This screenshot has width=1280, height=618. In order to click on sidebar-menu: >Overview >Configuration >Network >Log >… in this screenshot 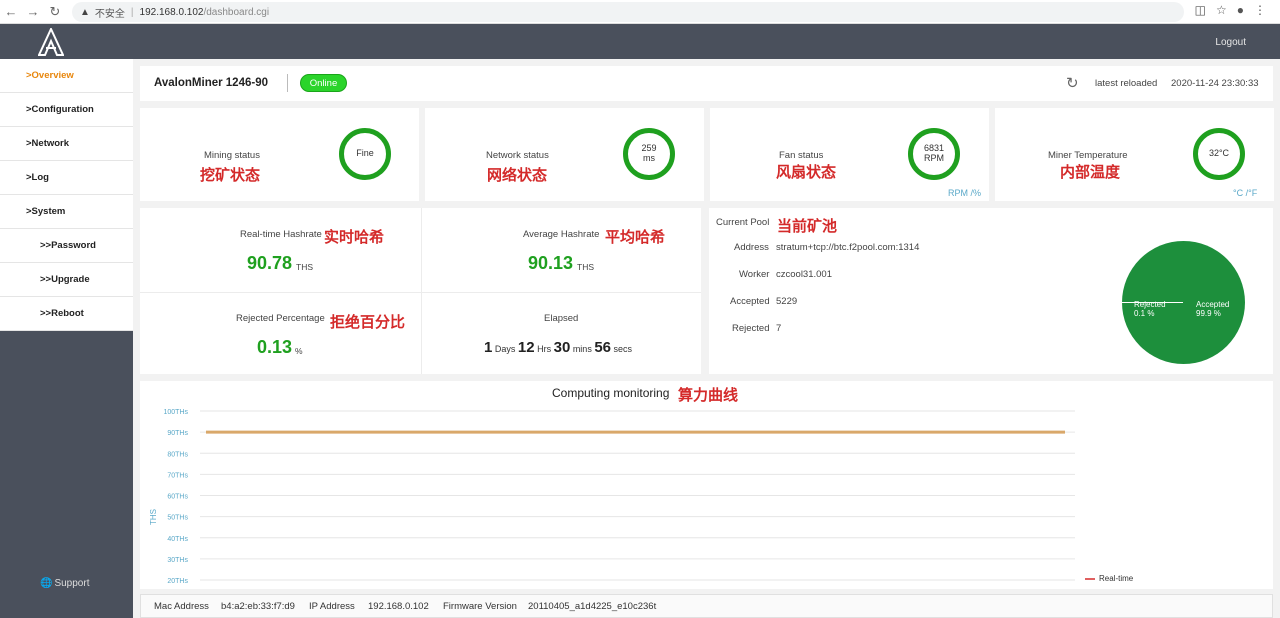, I will do `click(66, 195)`.